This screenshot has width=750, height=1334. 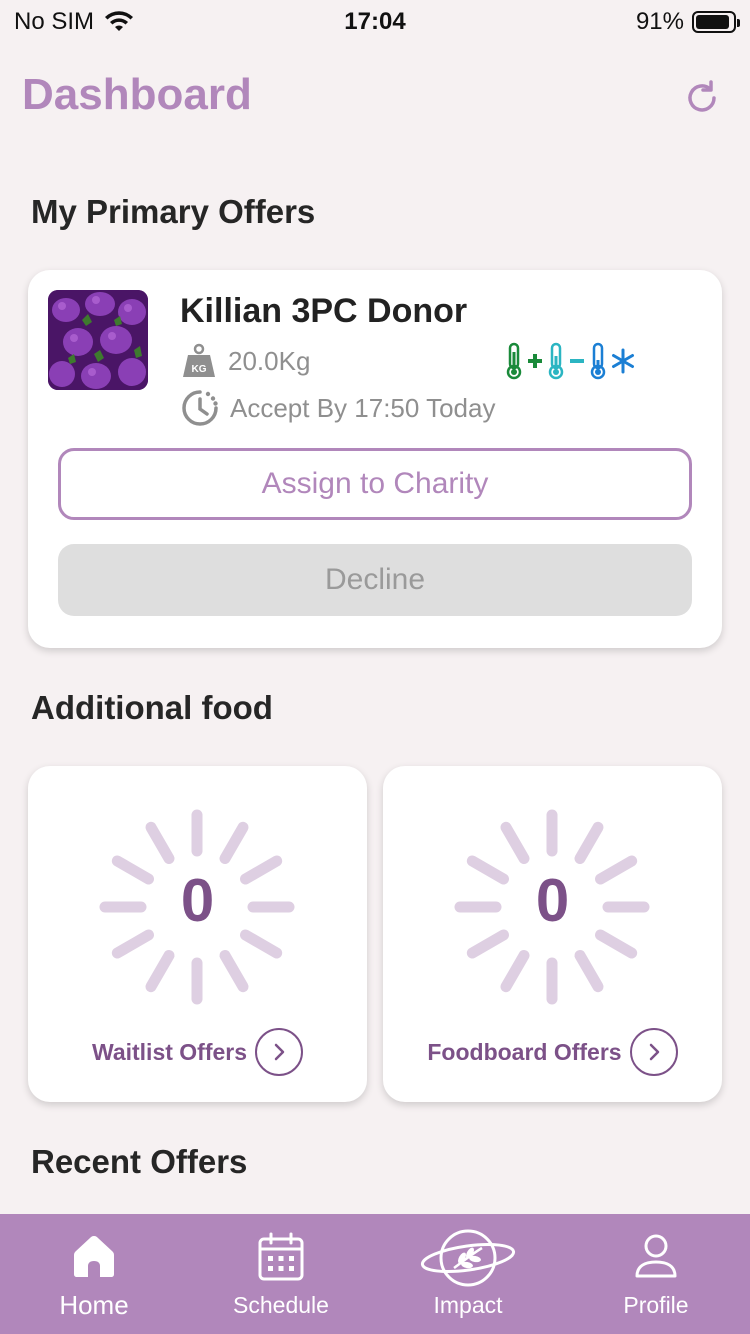 What do you see at coordinates (199, 369) in the screenshot?
I see `weight-icon-label: KG` at bounding box center [199, 369].